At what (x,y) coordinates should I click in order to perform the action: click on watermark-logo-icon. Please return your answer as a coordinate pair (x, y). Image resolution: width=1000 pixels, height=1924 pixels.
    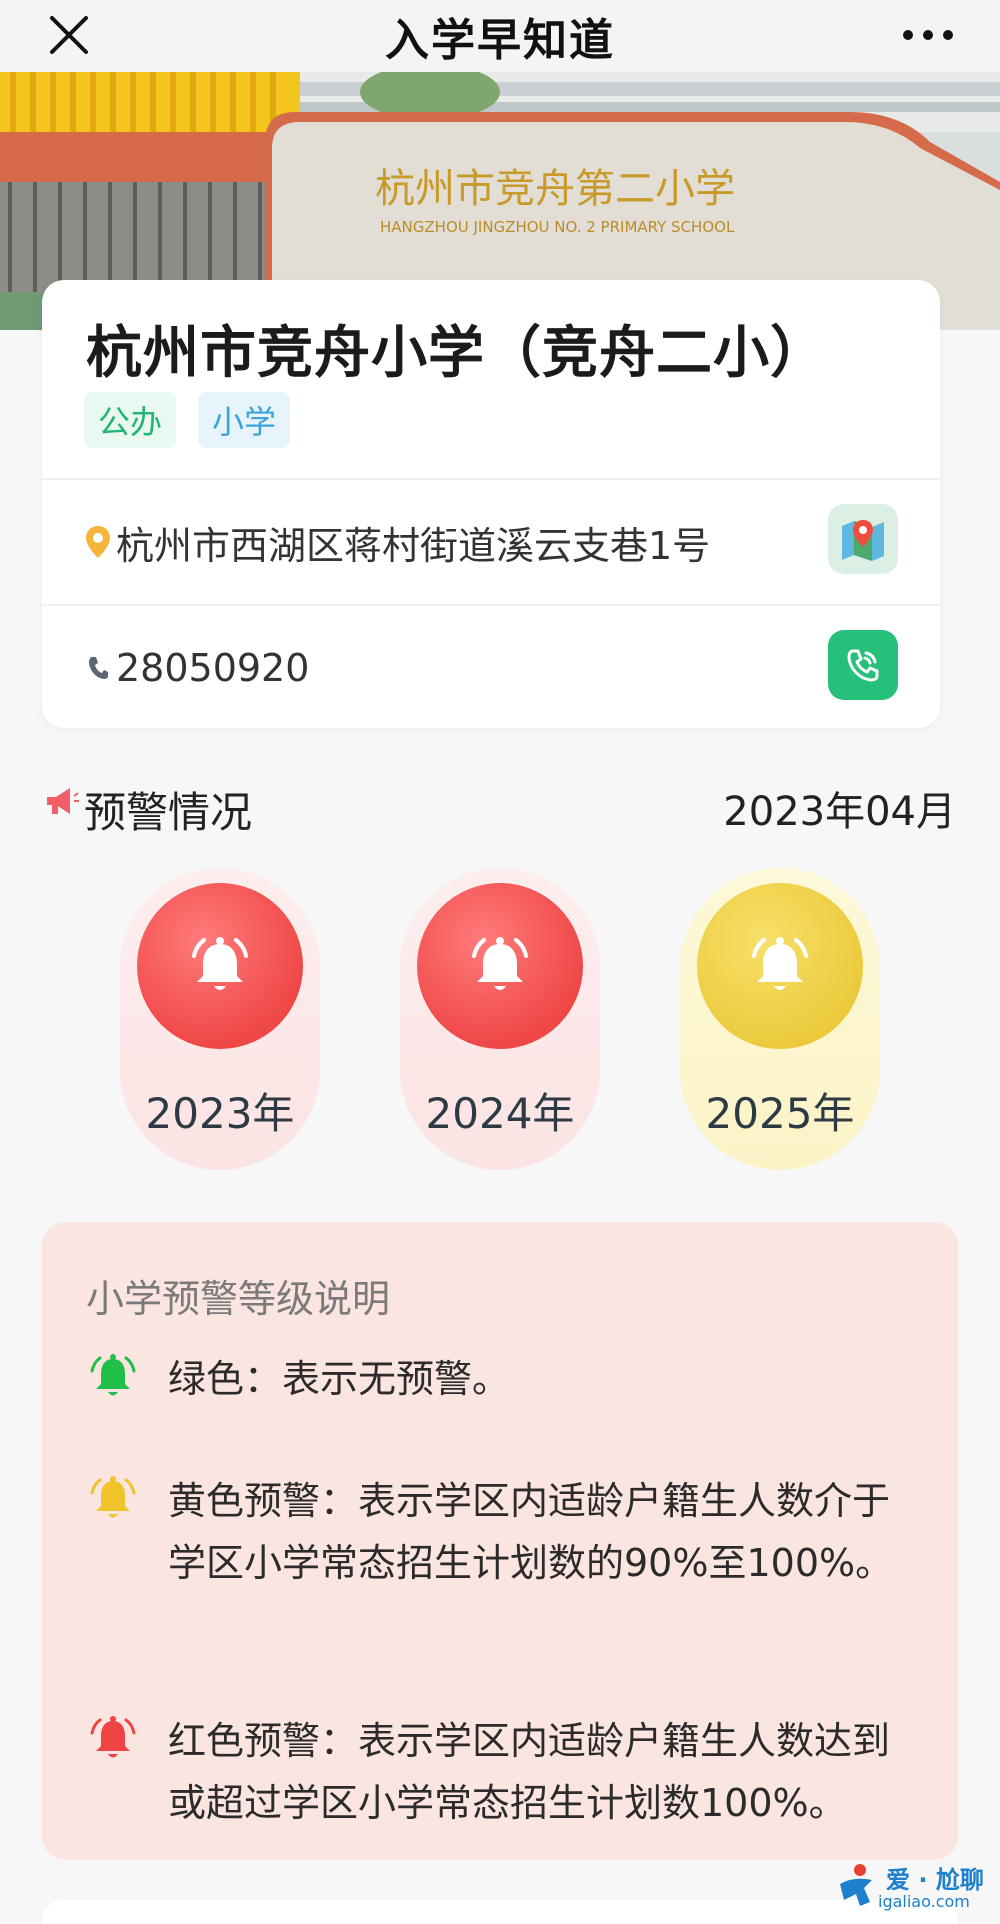
    Looking at the image, I should click on (856, 1885).